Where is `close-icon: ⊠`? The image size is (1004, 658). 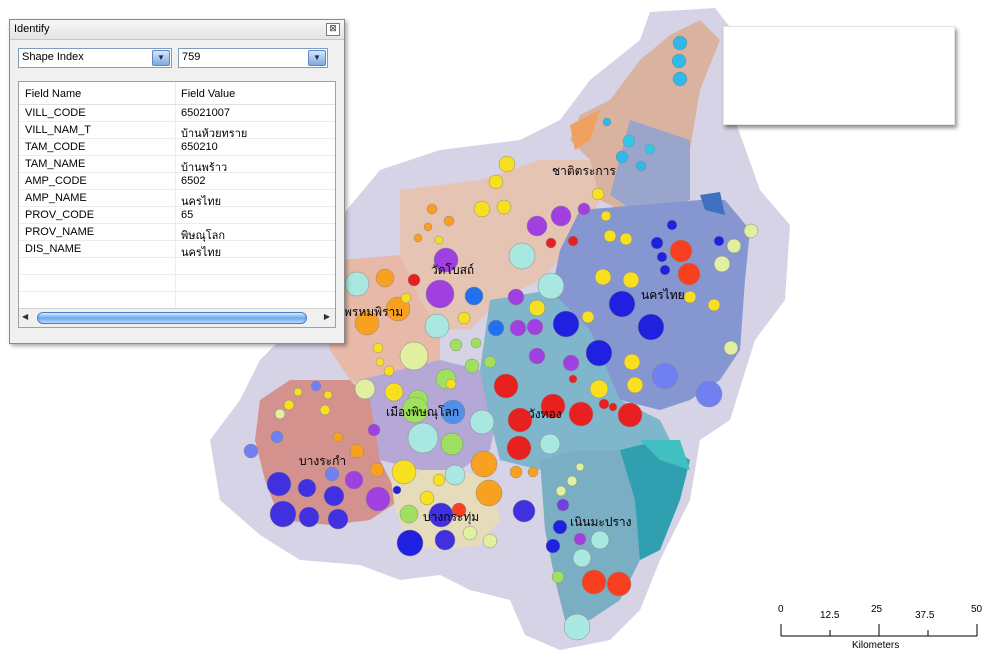
close-icon: ⊠ is located at coordinates (333, 29).